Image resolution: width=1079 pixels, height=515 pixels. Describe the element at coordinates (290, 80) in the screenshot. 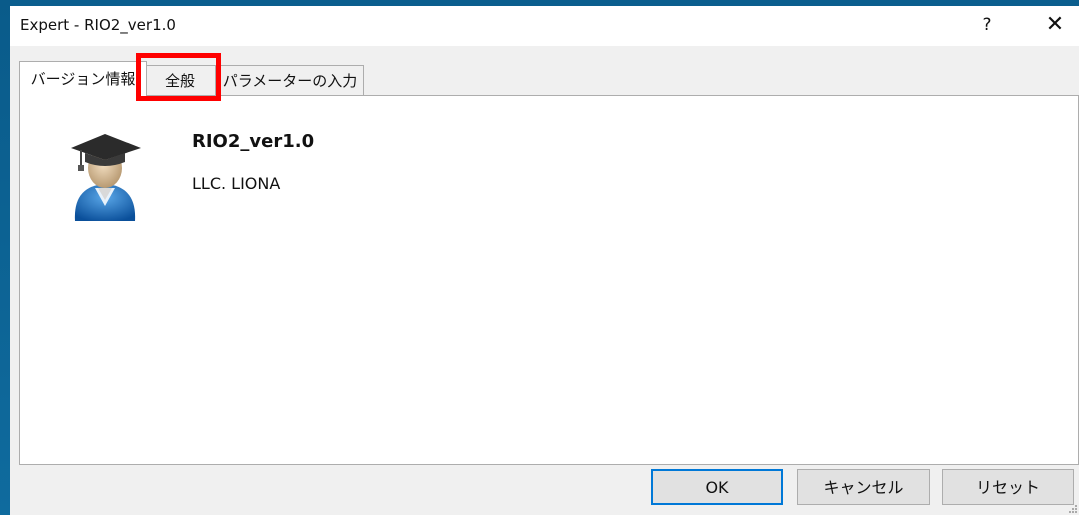

I see `tab-input-parameters: パラメーターの入力` at that location.